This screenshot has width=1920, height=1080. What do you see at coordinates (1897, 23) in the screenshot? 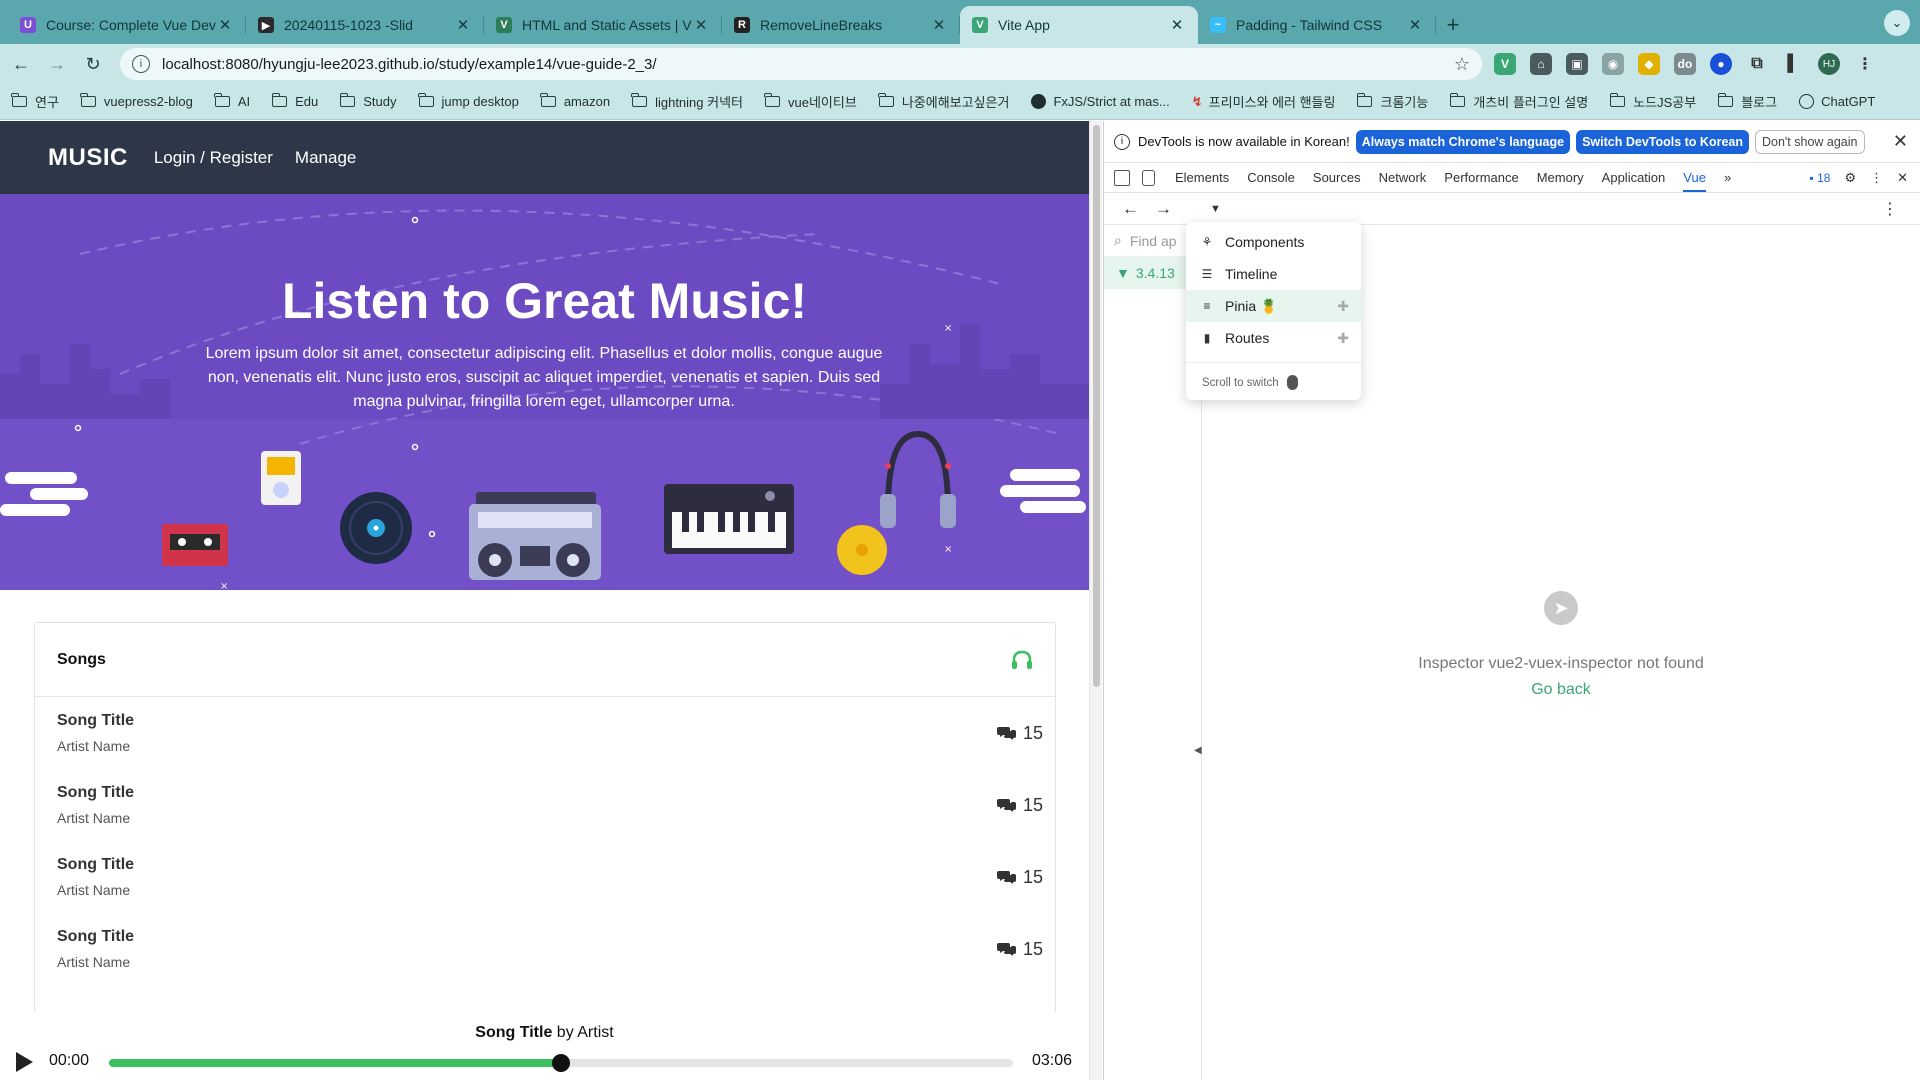
I see `tab-search-chevron-icon: ⌄` at bounding box center [1897, 23].